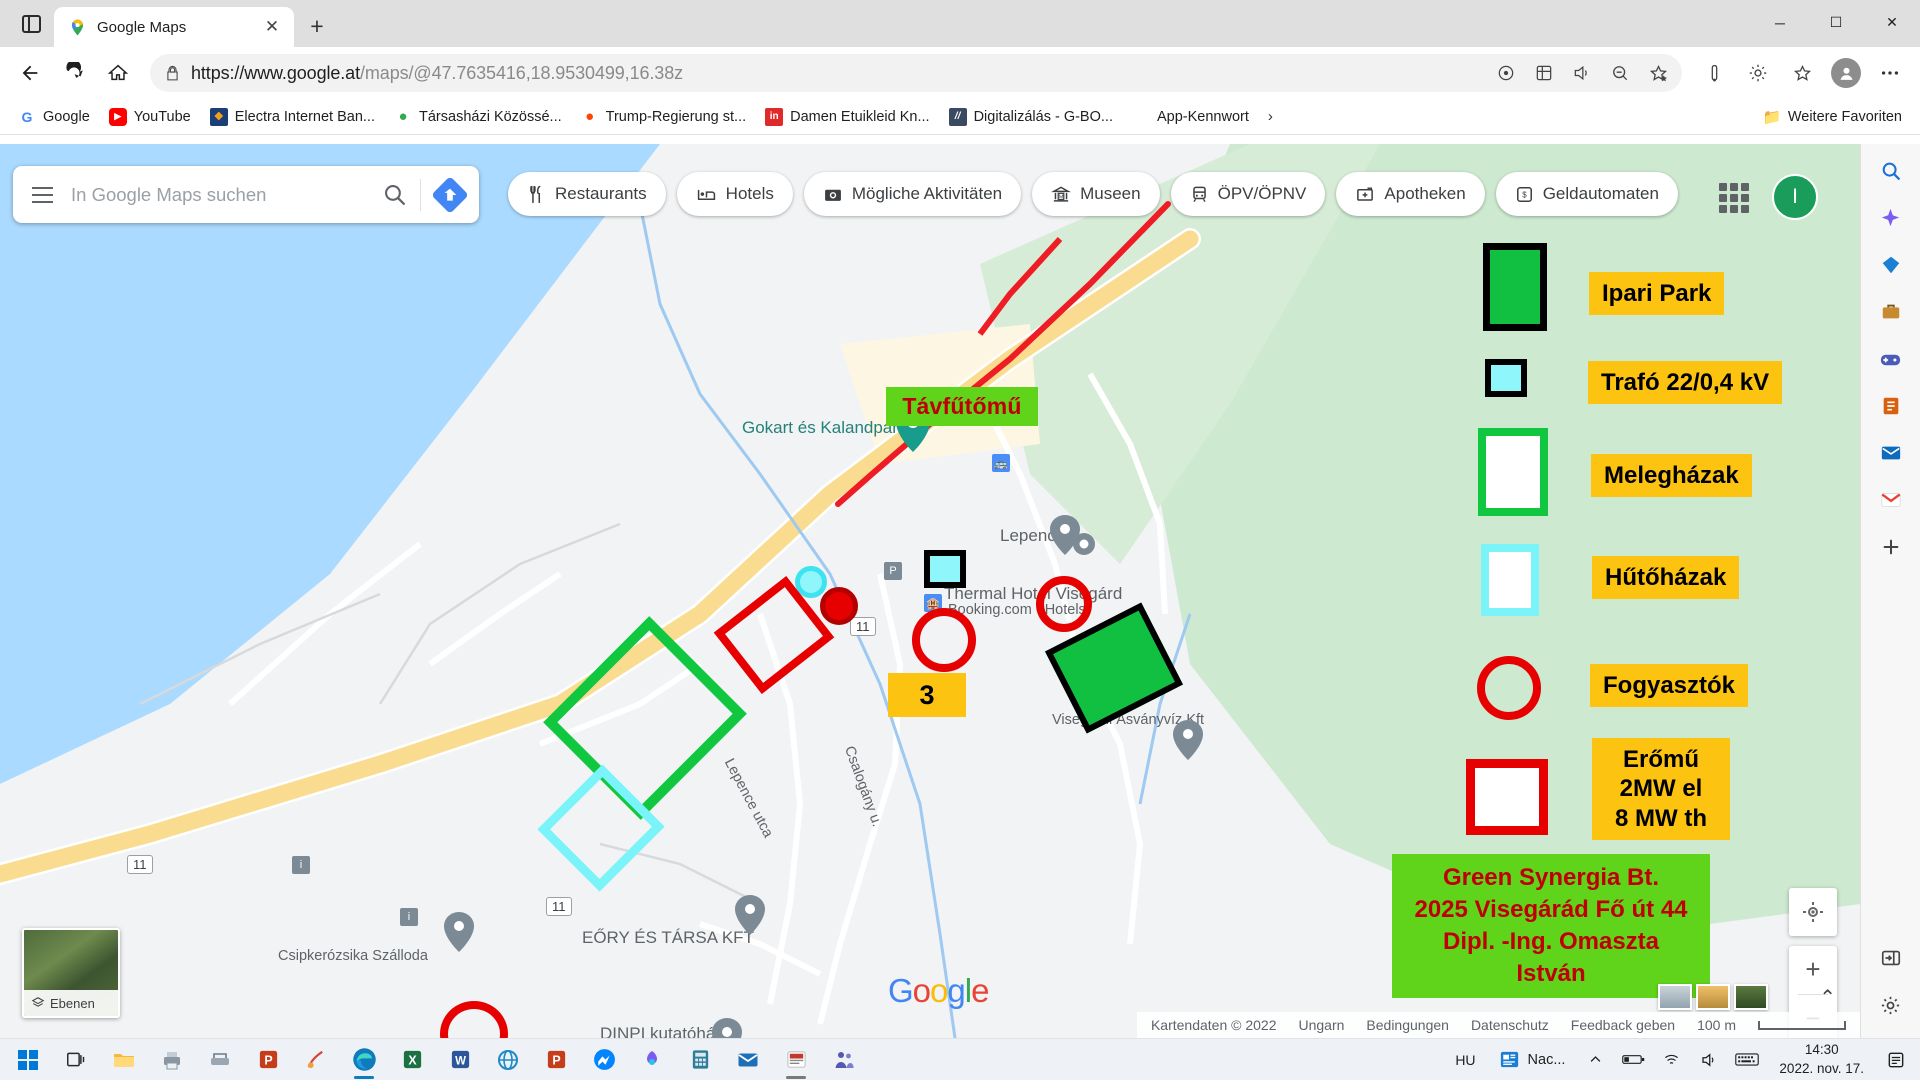 The height and width of the screenshot is (1080, 1920). I want to click on profile-avatar, so click(1846, 73).